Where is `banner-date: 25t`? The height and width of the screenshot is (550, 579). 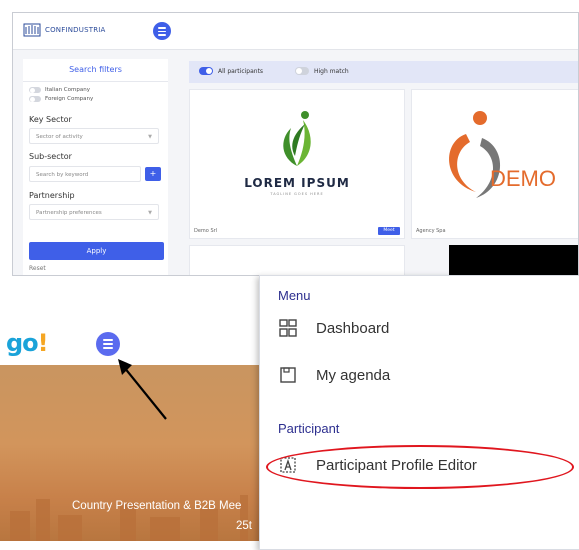 banner-date: 25t is located at coordinates (244, 526).